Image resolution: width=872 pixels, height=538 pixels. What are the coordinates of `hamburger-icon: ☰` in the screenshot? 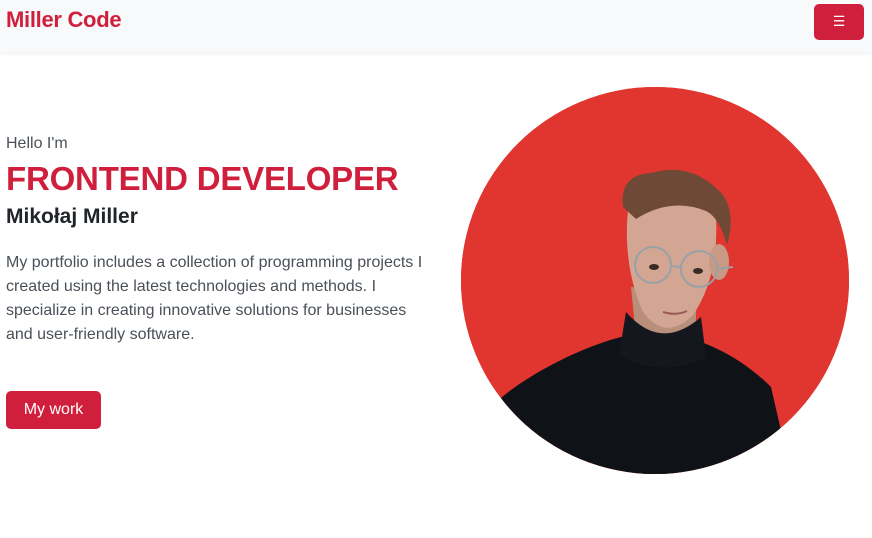 It's located at (839, 22).